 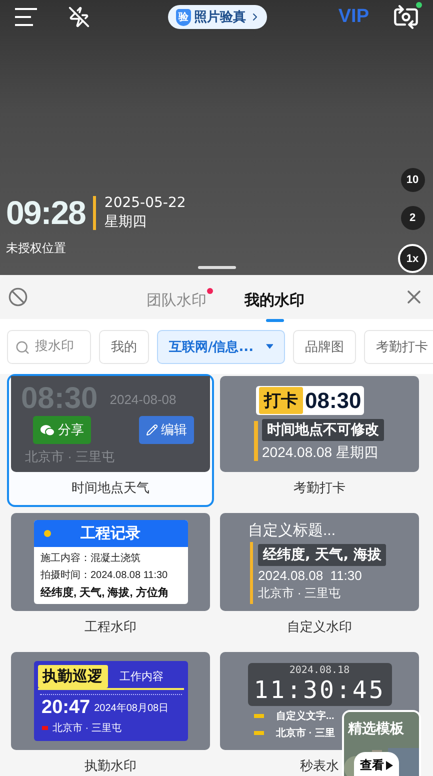 What do you see at coordinates (320, 453) in the screenshot?
I see `date-text: 2024.08.08 星期四` at bounding box center [320, 453].